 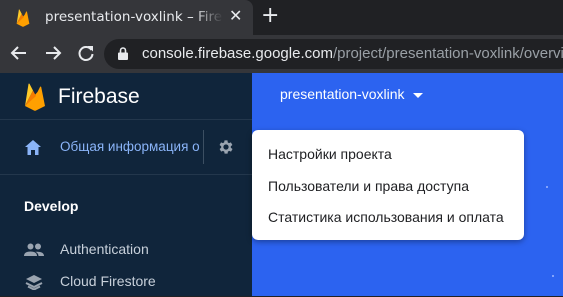 What do you see at coordinates (208, 17) in the screenshot?
I see `tab-title-fade` at bounding box center [208, 17].